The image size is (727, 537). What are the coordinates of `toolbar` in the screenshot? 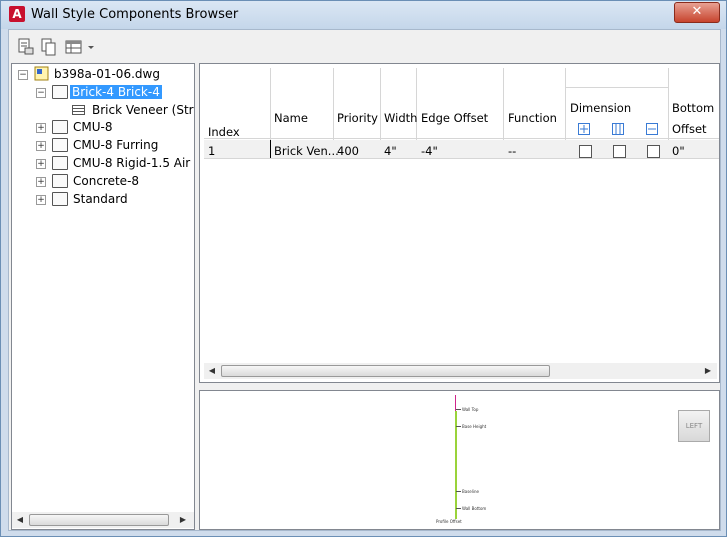 It's located at (364, 45).